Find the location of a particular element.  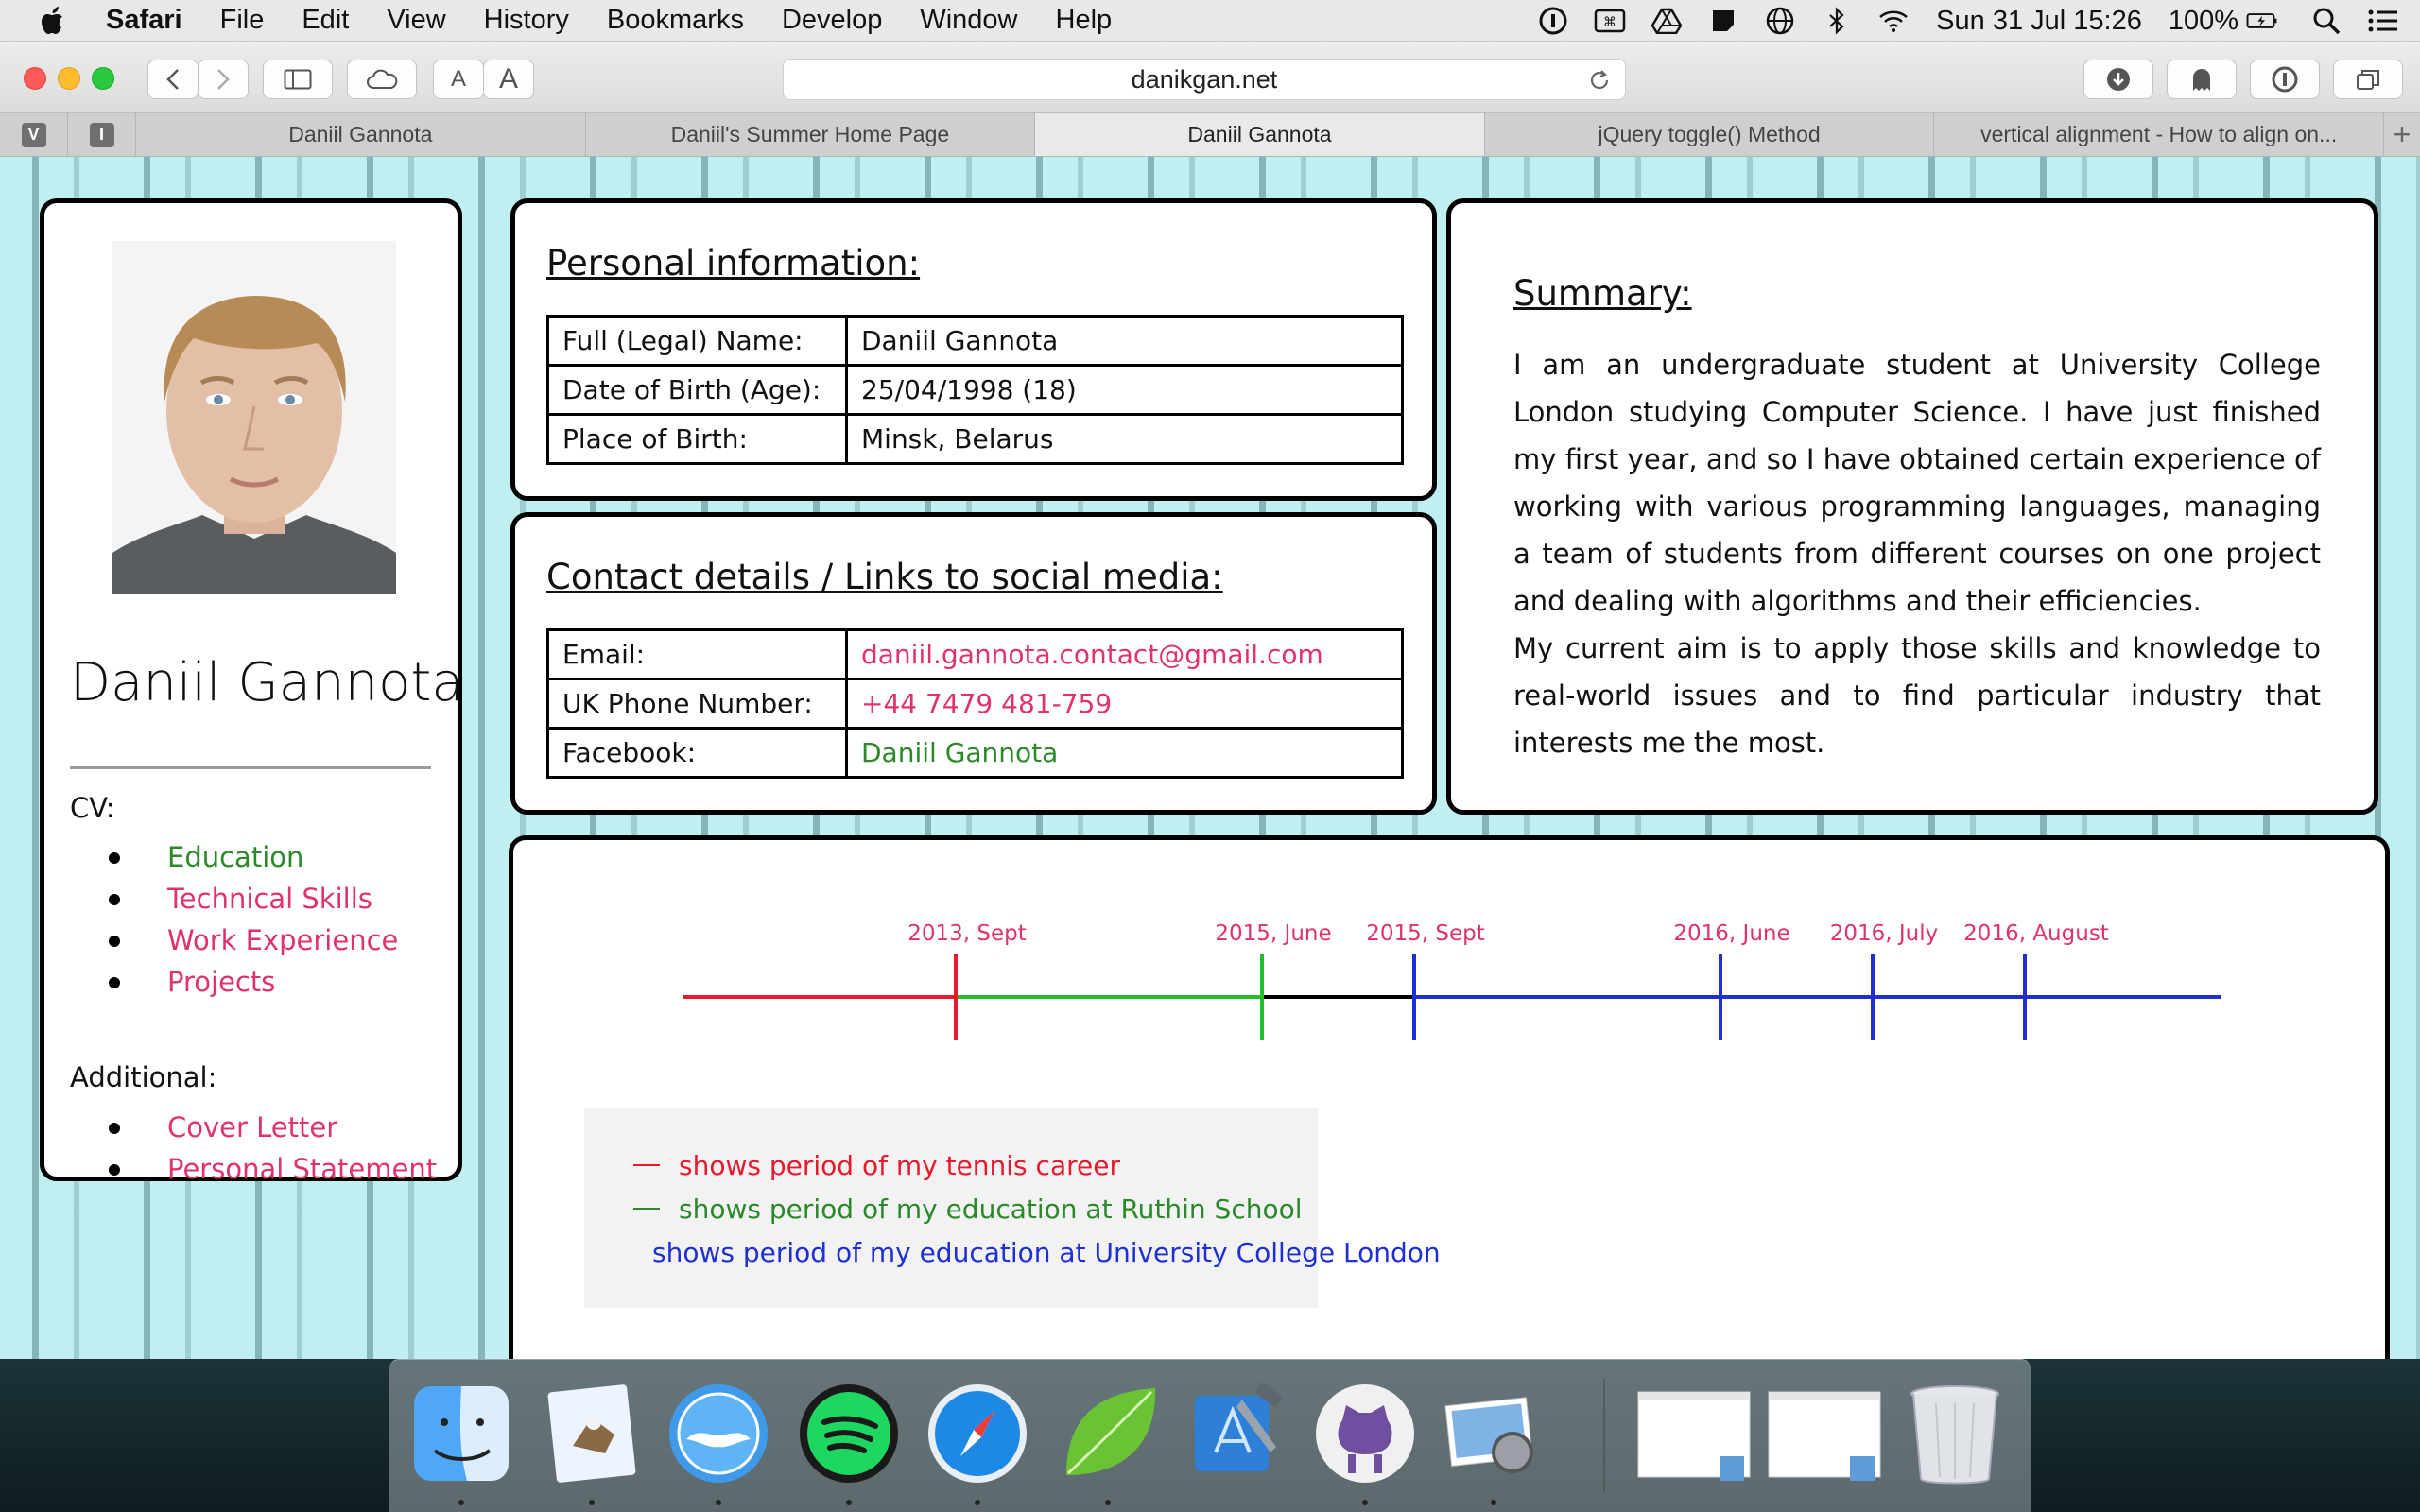

table-row: Facebook: Daniil Gannota is located at coordinates (975, 753).